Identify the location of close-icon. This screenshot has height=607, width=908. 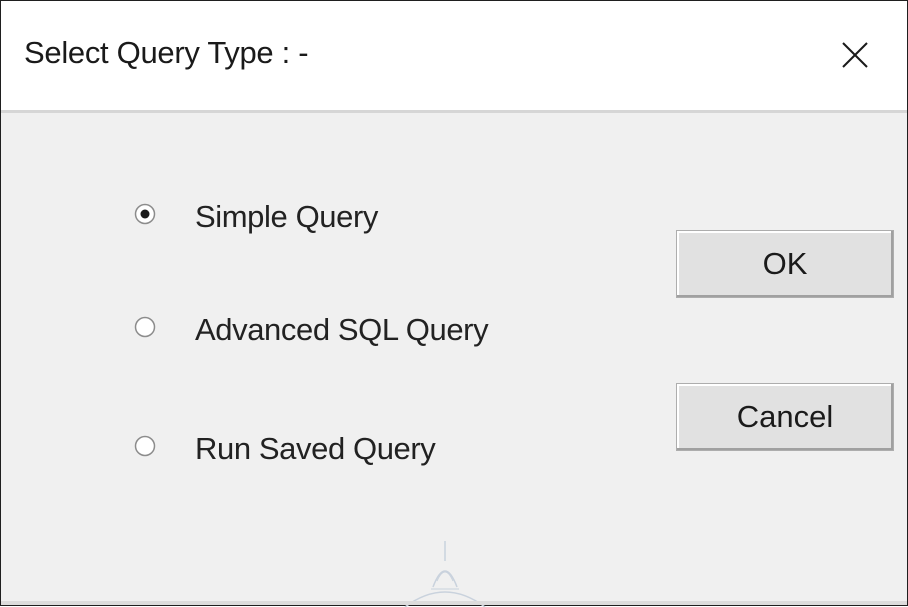
(855, 55).